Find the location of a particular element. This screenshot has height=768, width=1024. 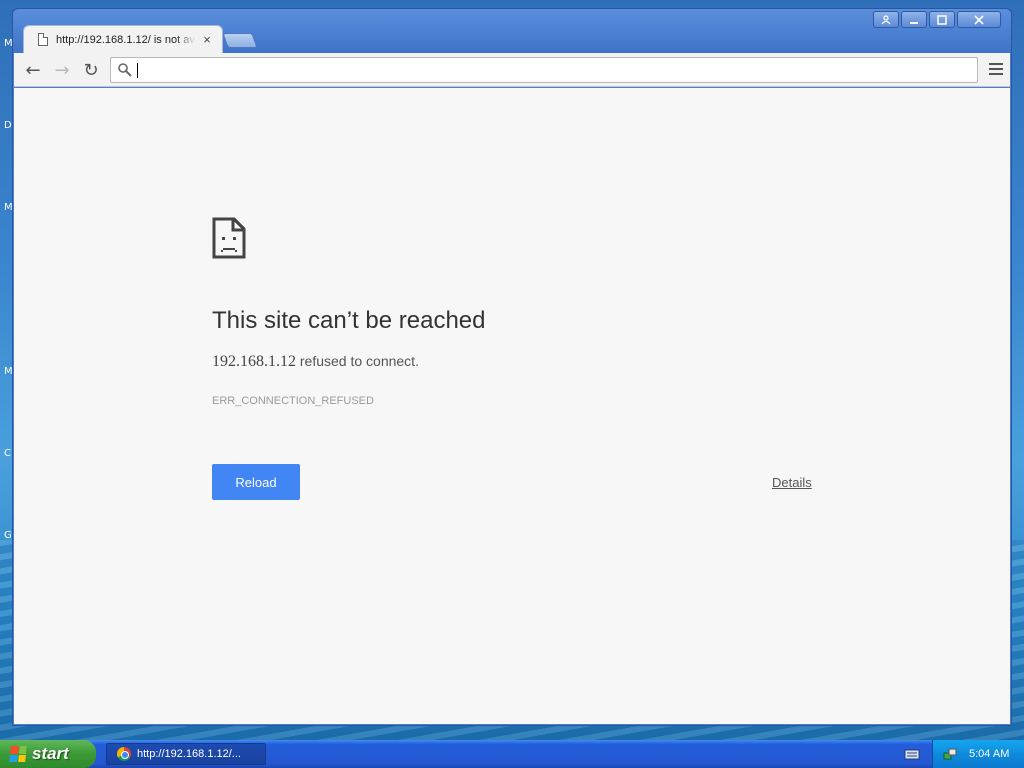

omnibox is located at coordinates (544, 70).